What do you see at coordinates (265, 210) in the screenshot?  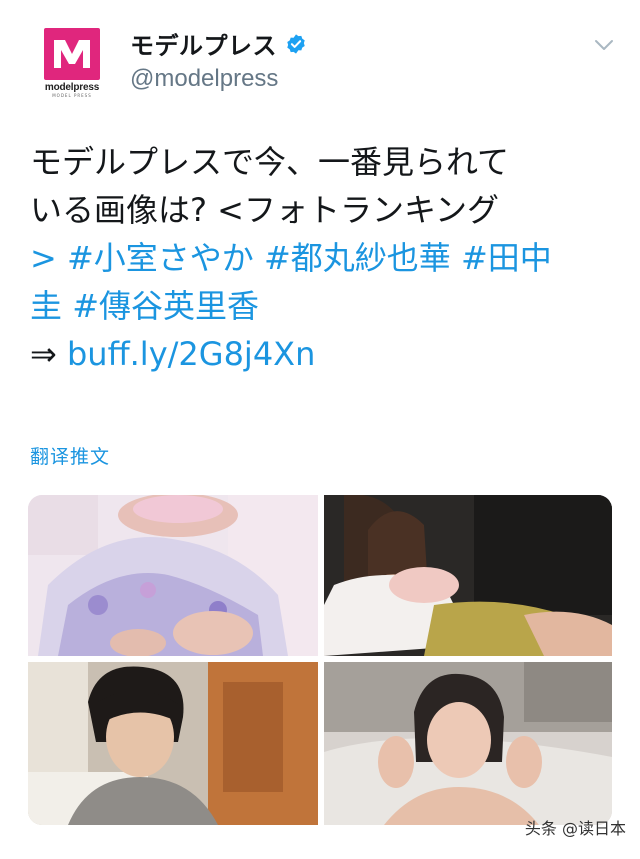 I see `tweet-line-2: いる画像は? <フォトランキング` at bounding box center [265, 210].